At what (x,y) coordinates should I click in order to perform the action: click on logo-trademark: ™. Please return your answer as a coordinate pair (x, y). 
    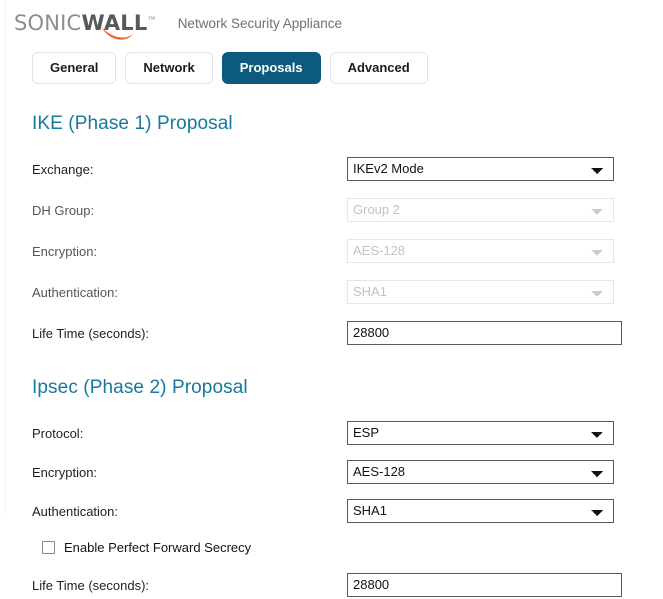
    Looking at the image, I should click on (151, 19).